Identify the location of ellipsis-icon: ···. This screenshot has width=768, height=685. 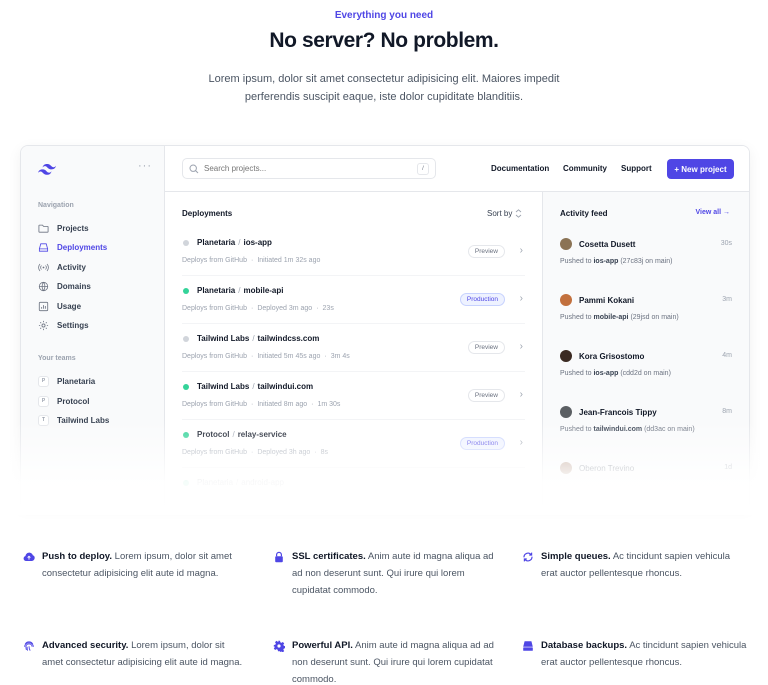
(145, 166).